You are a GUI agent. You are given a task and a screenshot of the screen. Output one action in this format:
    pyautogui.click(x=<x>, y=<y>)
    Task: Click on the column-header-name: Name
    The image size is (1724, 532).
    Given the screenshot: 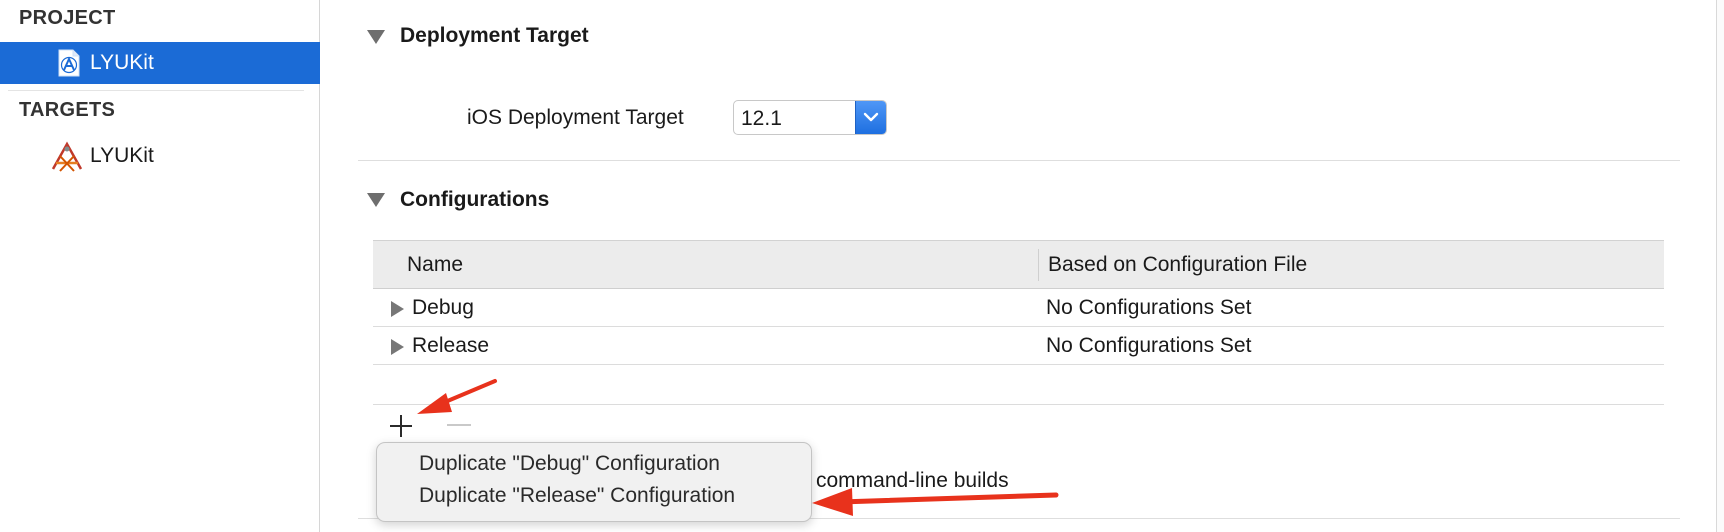 What is the action you would take?
    pyautogui.click(x=435, y=265)
    